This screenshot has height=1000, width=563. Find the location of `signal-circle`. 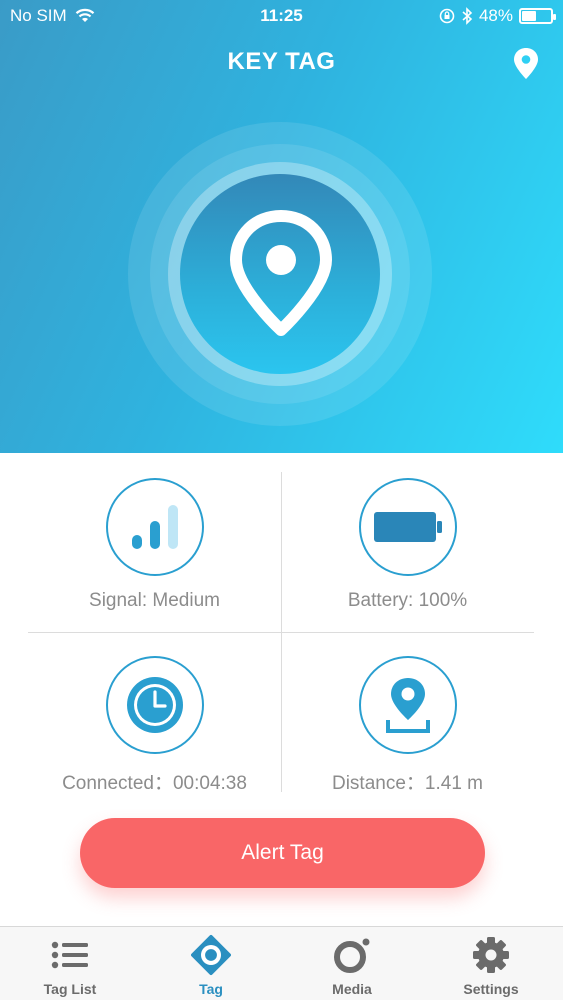

signal-circle is located at coordinates (154, 527).